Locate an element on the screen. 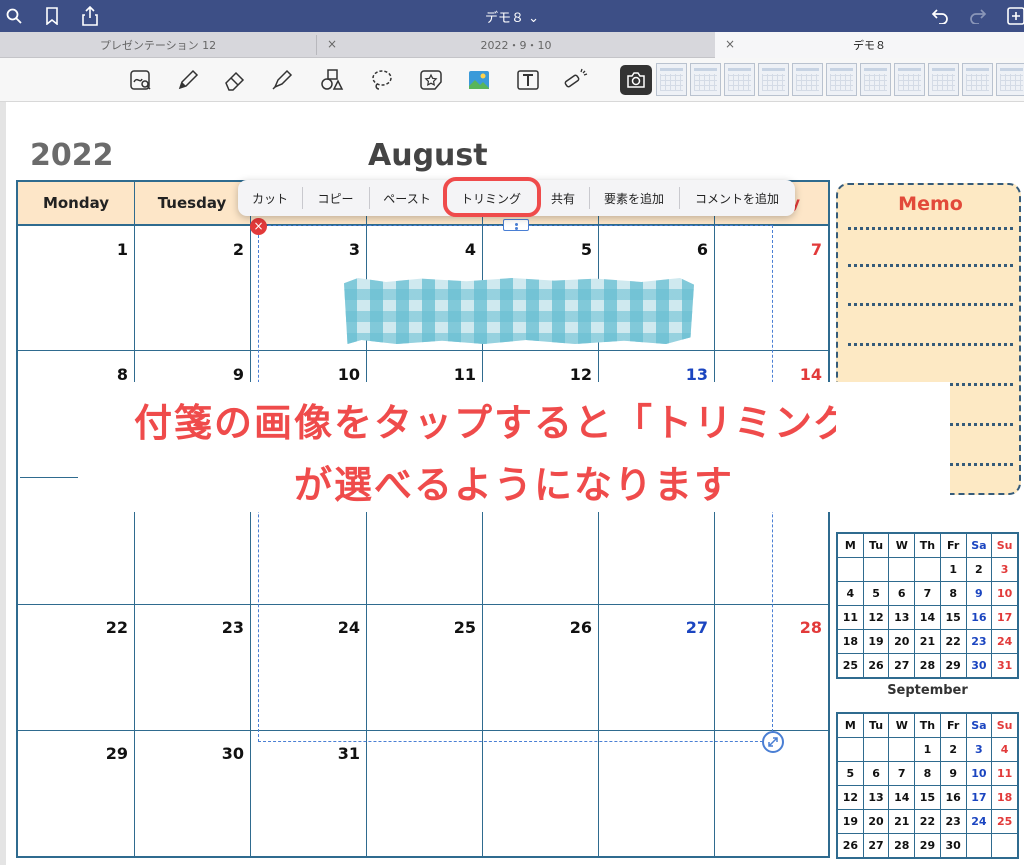 The width and height of the screenshot is (1024, 865). image-icon is located at coordinates (479, 80).